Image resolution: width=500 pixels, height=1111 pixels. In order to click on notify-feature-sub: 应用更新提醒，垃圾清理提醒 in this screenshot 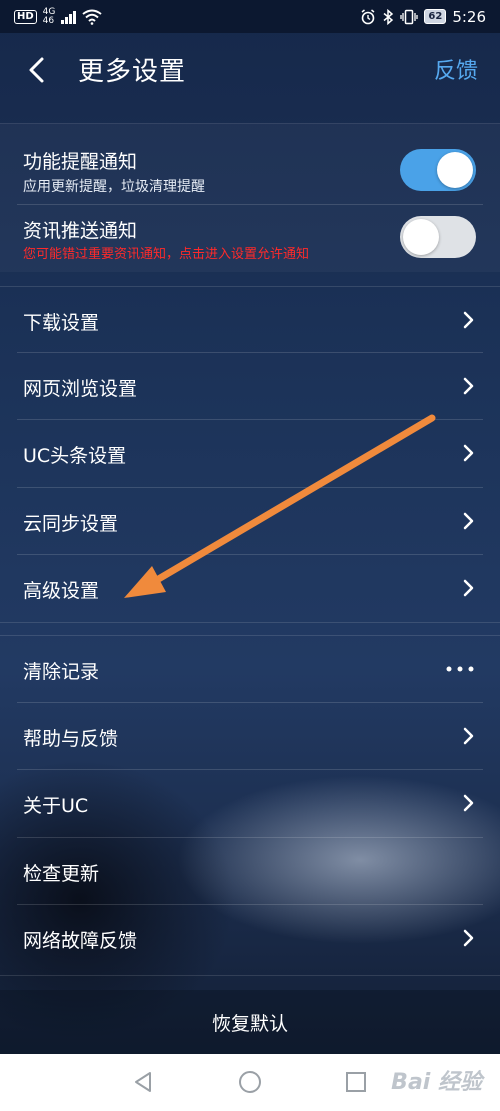, I will do `click(114, 187)`.